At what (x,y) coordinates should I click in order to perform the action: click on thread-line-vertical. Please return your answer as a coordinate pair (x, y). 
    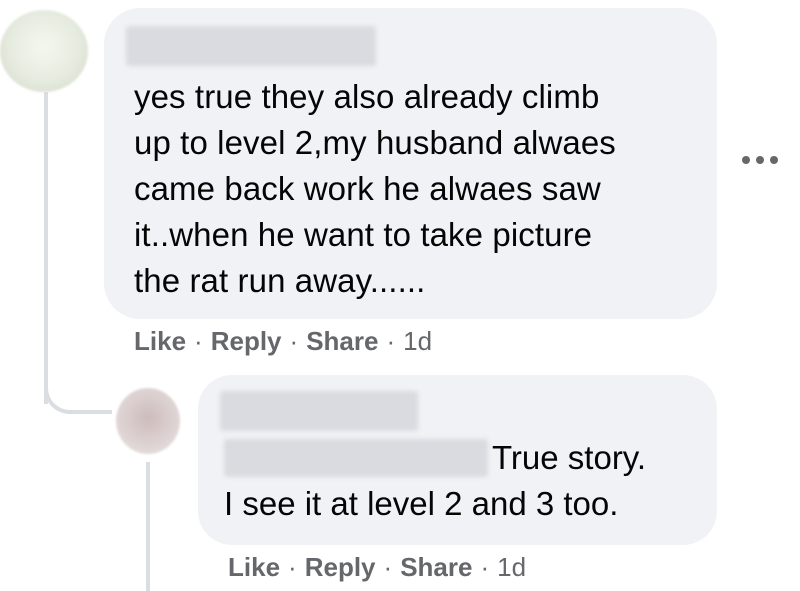
    Looking at the image, I should click on (46, 248).